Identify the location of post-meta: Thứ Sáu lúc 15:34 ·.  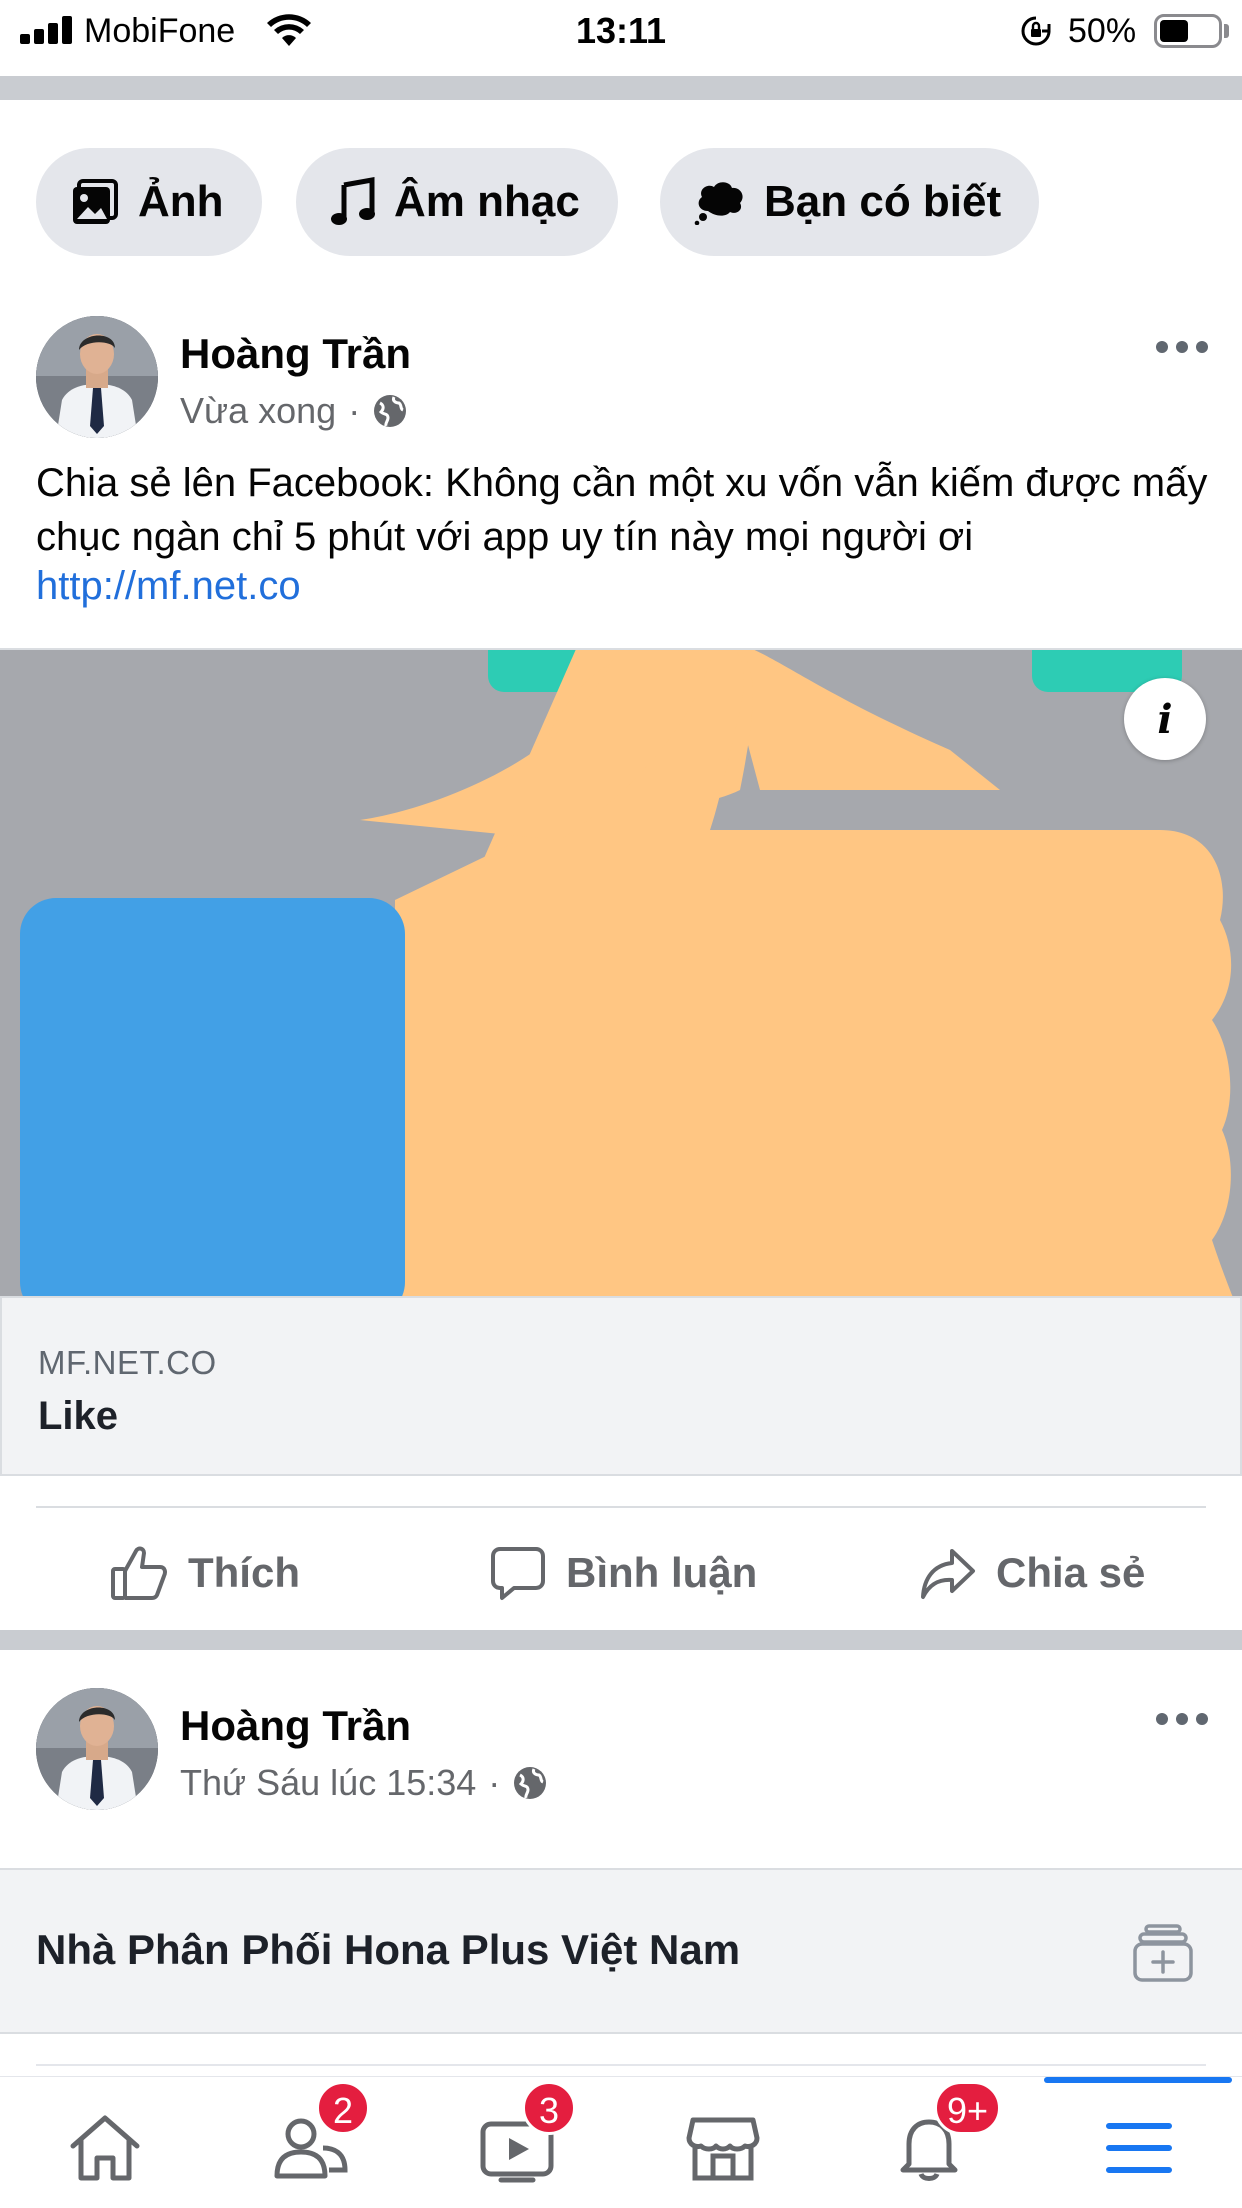
(364, 1783).